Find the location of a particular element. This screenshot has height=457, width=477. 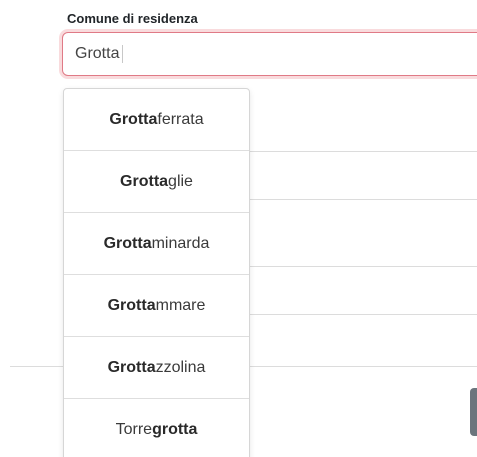

option-suffix: glie is located at coordinates (180, 181).